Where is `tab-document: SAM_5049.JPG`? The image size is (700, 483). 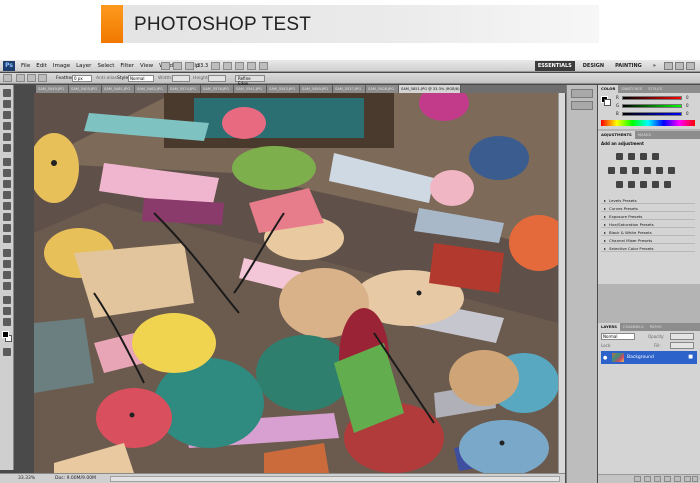 tab-document: SAM_5049.JPG is located at coordinates (52, 89).